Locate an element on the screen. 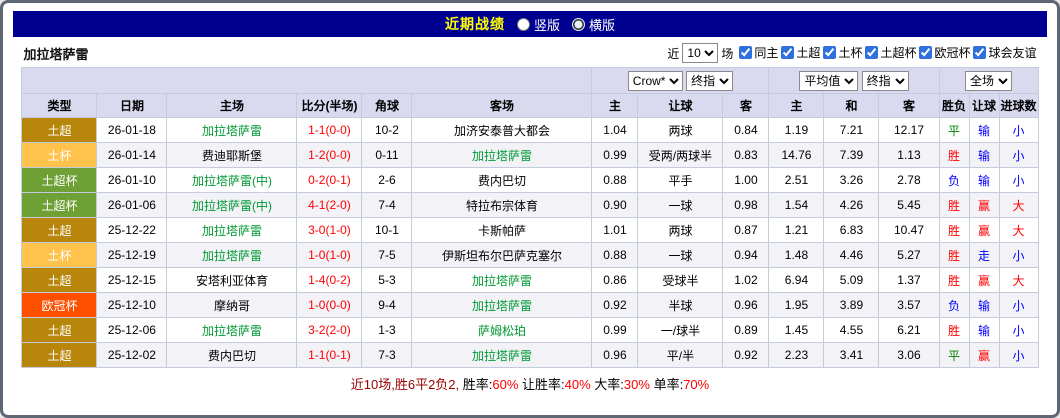  odds-stage-select: 终指 is located at coordinates (710, 80).